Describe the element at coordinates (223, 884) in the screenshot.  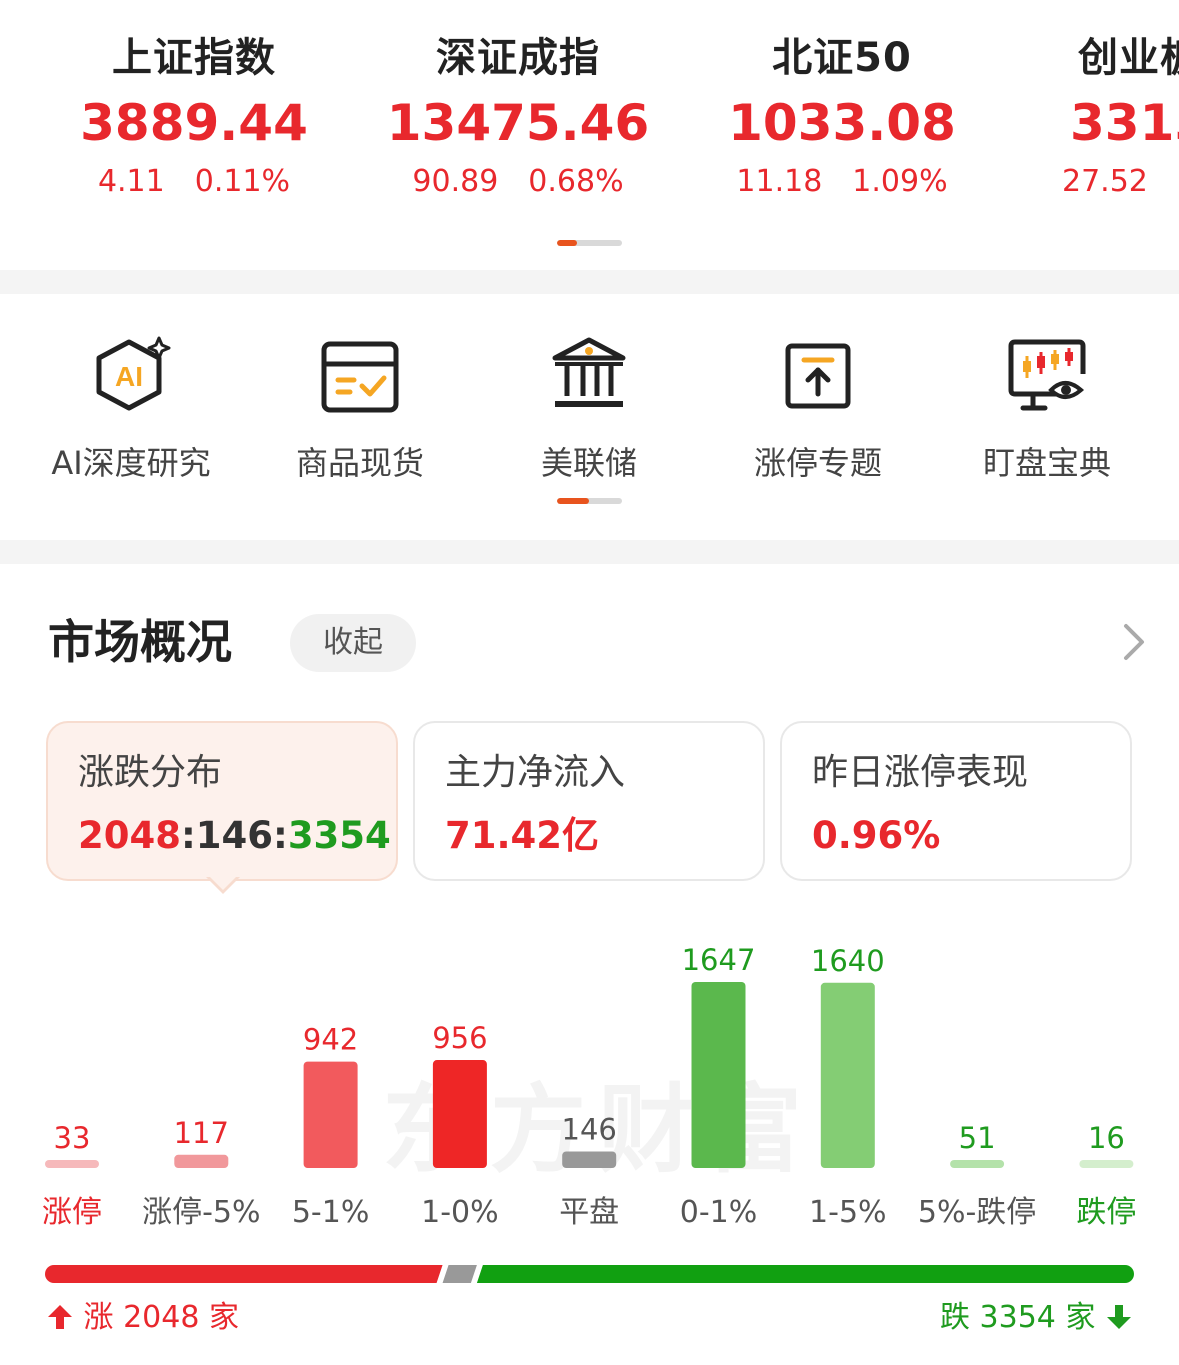
I see `card-pointer` at that location.